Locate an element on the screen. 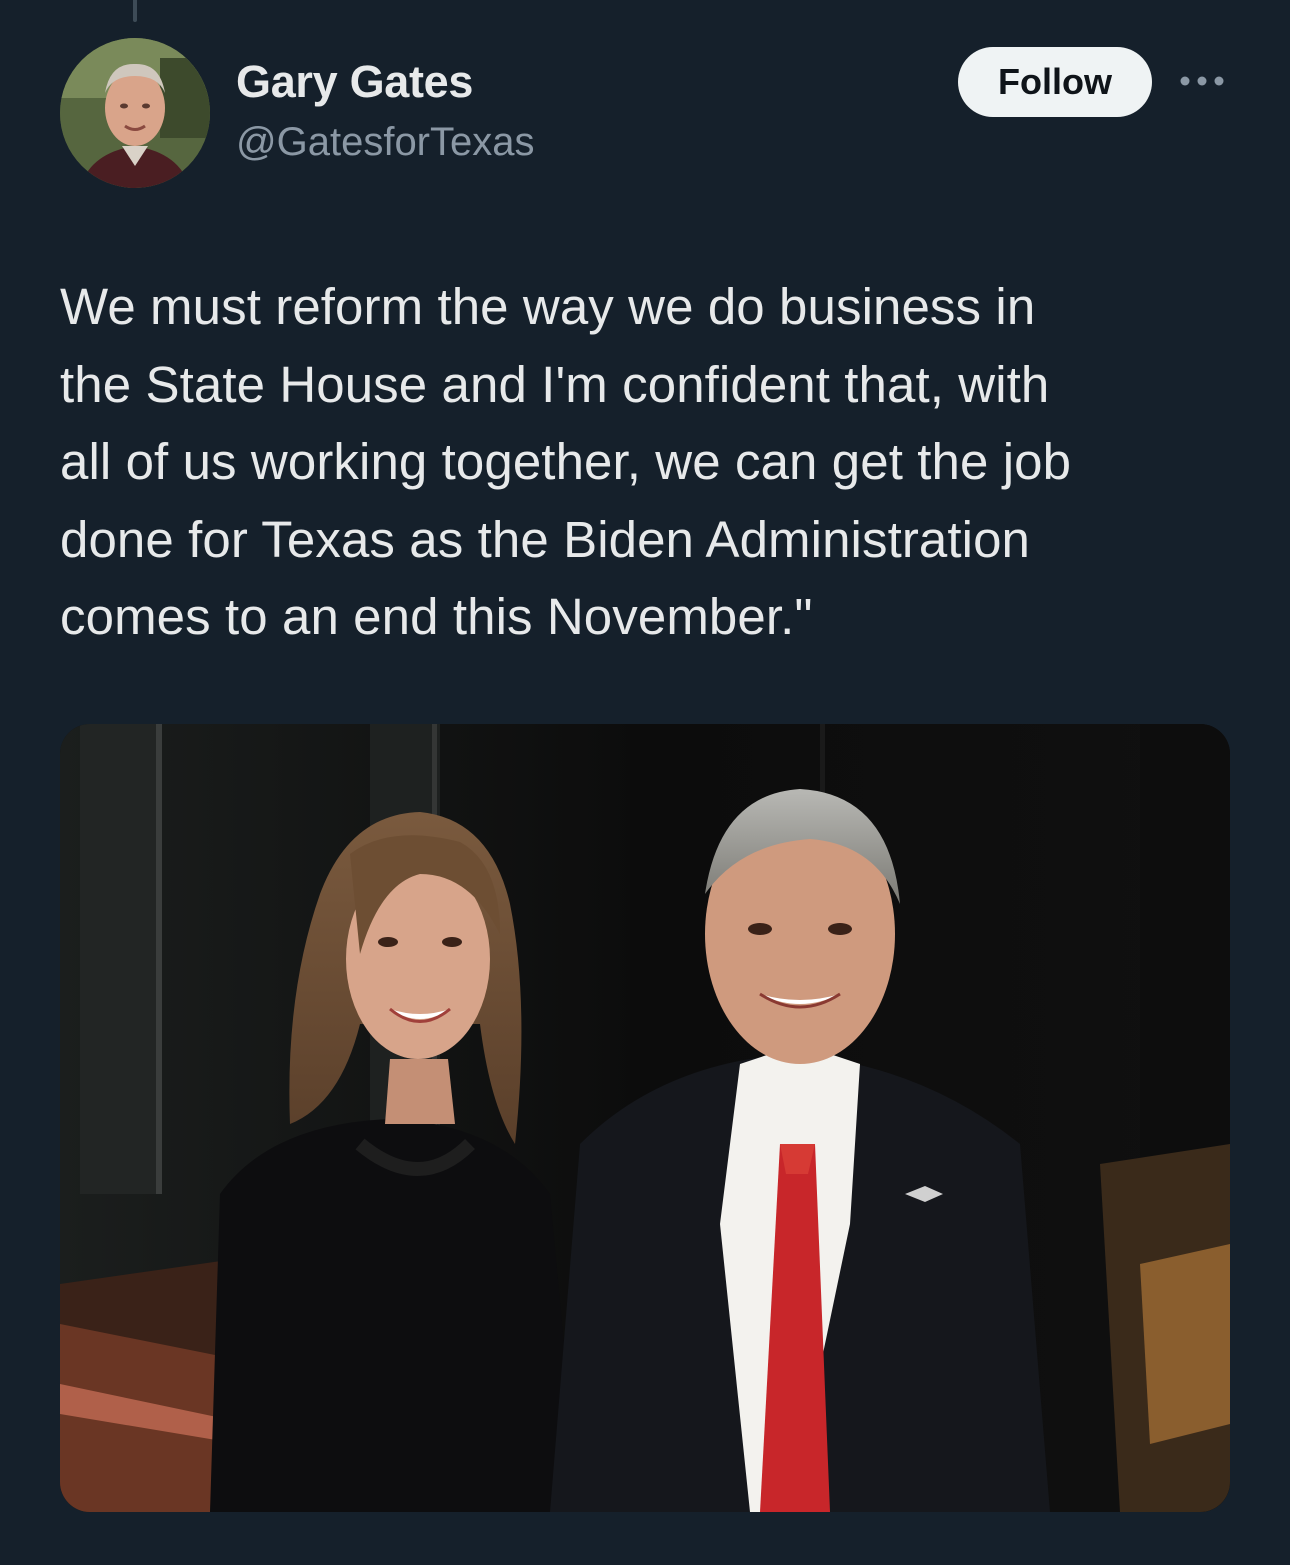 The height and width of the screenshot is (1565, 1290). avatar-photo is located at coordinates (135, 113).